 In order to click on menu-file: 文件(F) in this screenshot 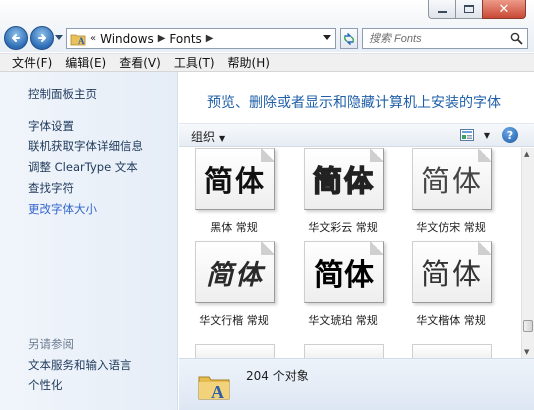, I will do `click(32, 62)`.